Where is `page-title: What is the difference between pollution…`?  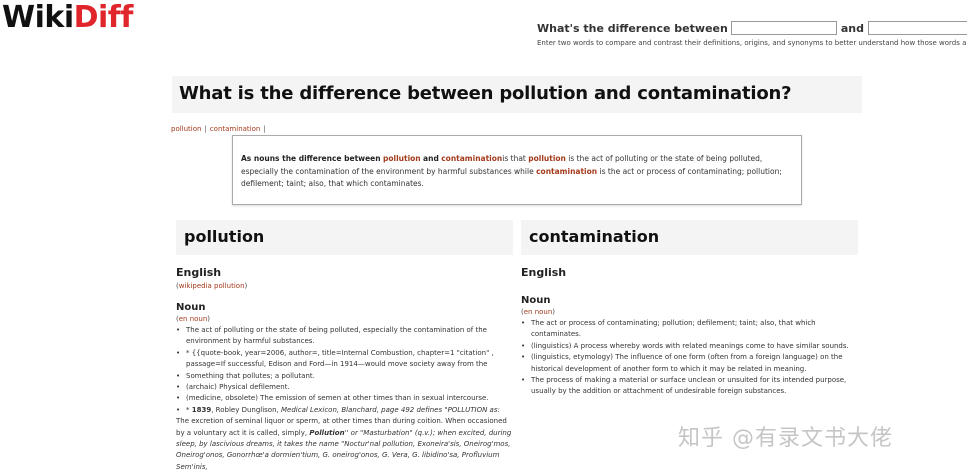
page-title: What is the difference between pollution… is located at coordinates (485, 93).